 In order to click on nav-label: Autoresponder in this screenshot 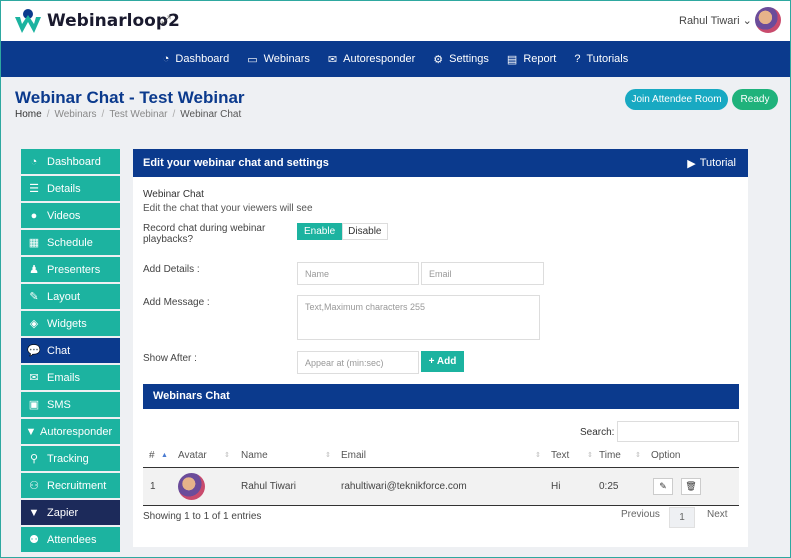, I will do `click(379, 59)`.